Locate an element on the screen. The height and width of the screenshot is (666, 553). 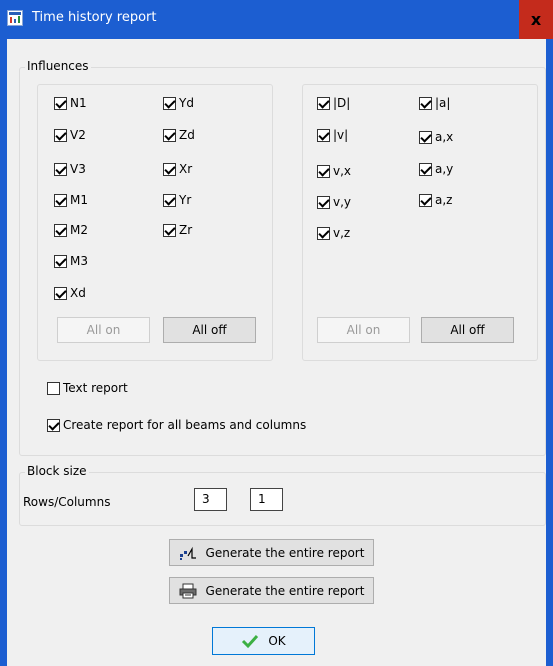
checkbox-label: Xd is located at coordinates (78, 293).